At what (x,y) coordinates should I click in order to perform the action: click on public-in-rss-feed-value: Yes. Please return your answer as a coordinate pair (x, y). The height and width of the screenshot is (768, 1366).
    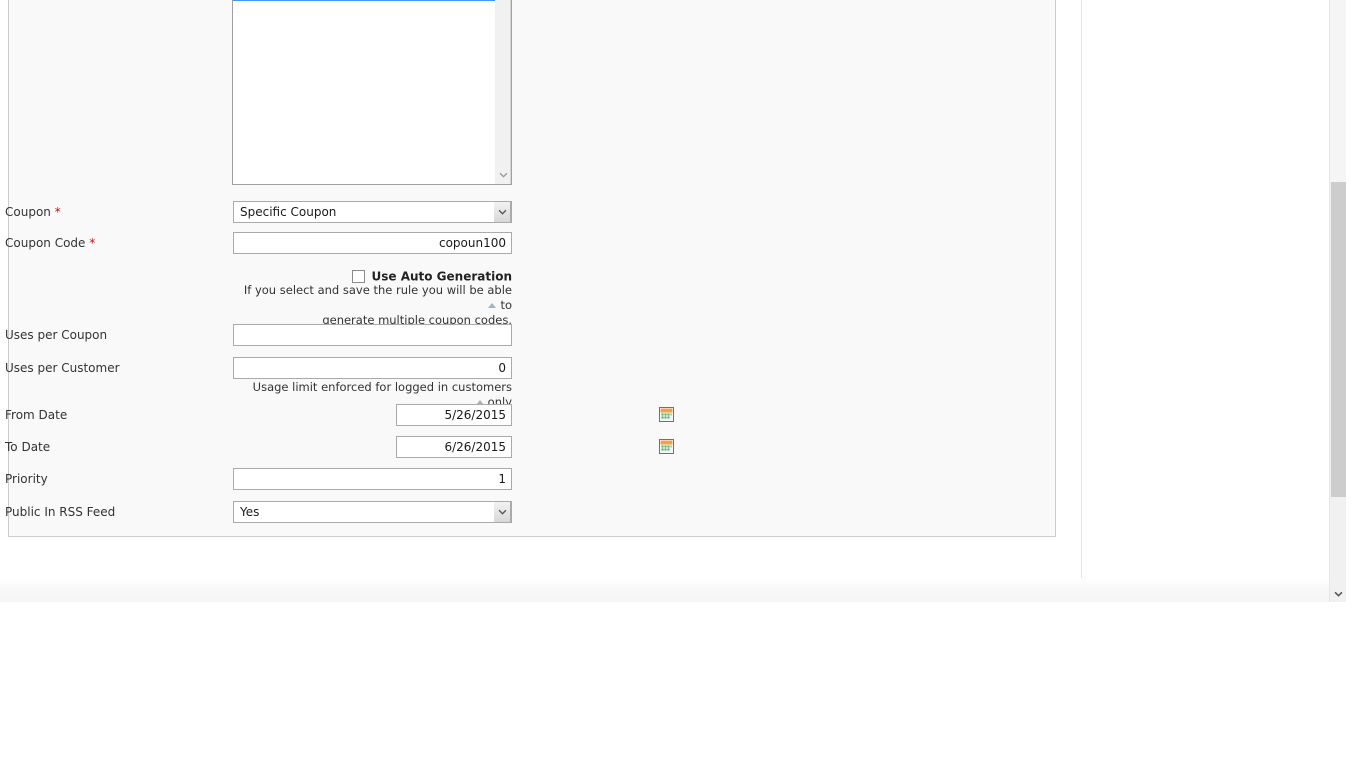
    Looking at the image, I should click on (250, 512).